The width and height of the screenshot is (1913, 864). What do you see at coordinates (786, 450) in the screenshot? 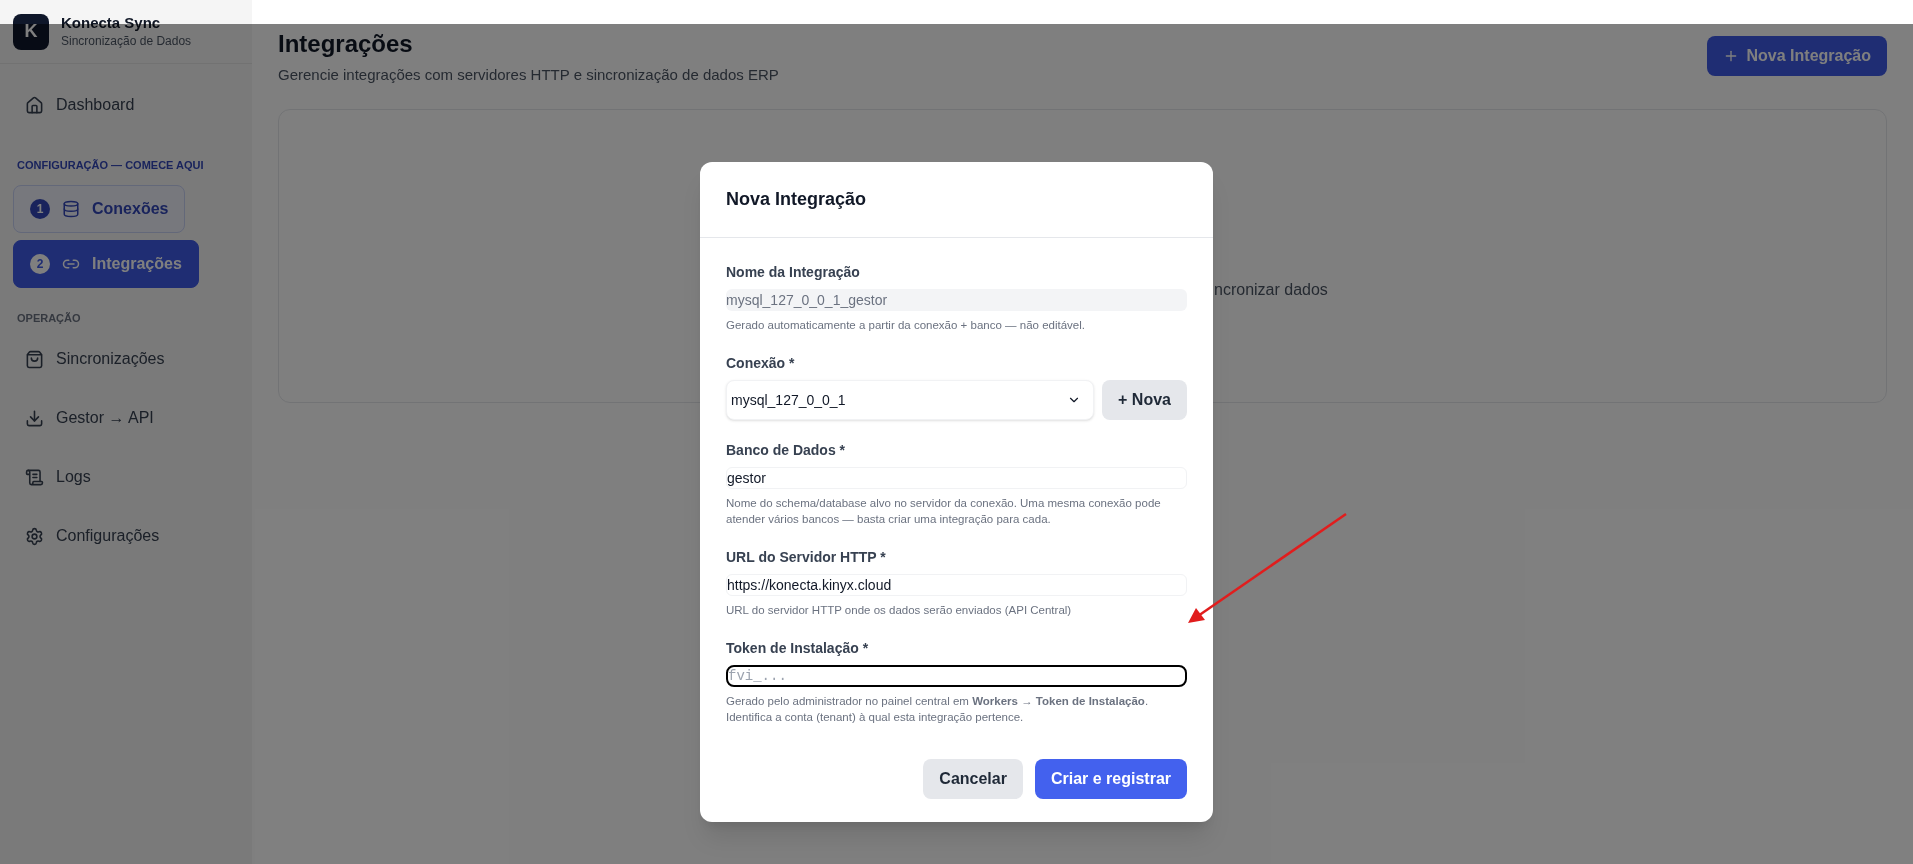
I see `field-label: Banco de Dados *` at bounding box center [786, 450].